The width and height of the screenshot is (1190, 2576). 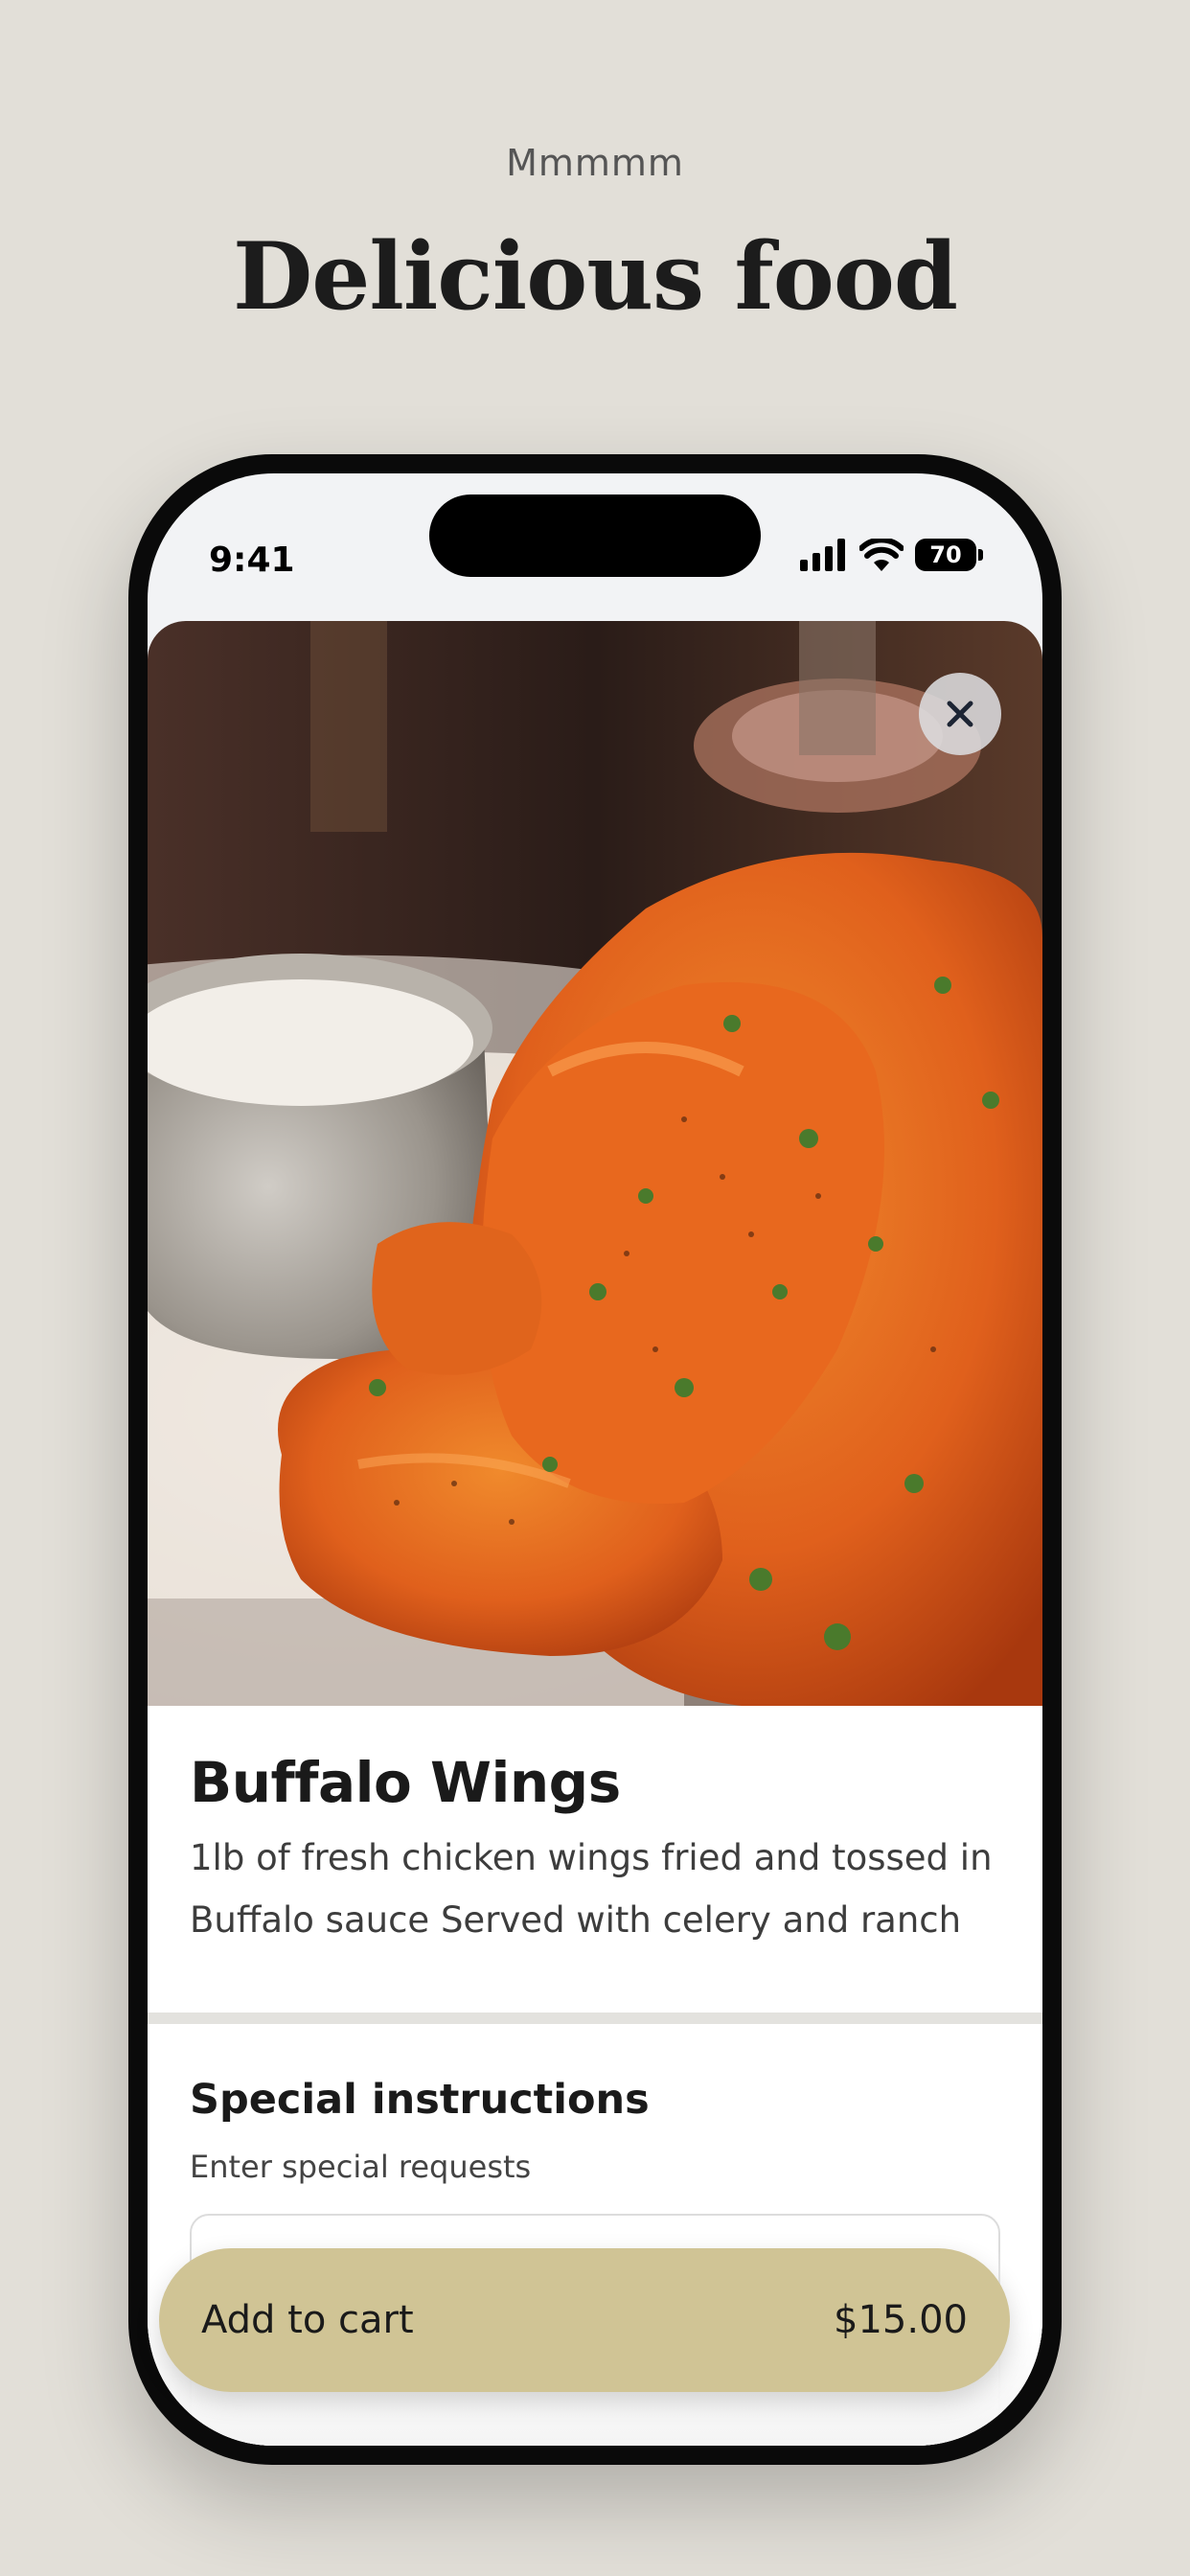 What do you see at coordinates (981, 555) in the screenshot?
I see `battery-nub` at bounding box center [981, 555].